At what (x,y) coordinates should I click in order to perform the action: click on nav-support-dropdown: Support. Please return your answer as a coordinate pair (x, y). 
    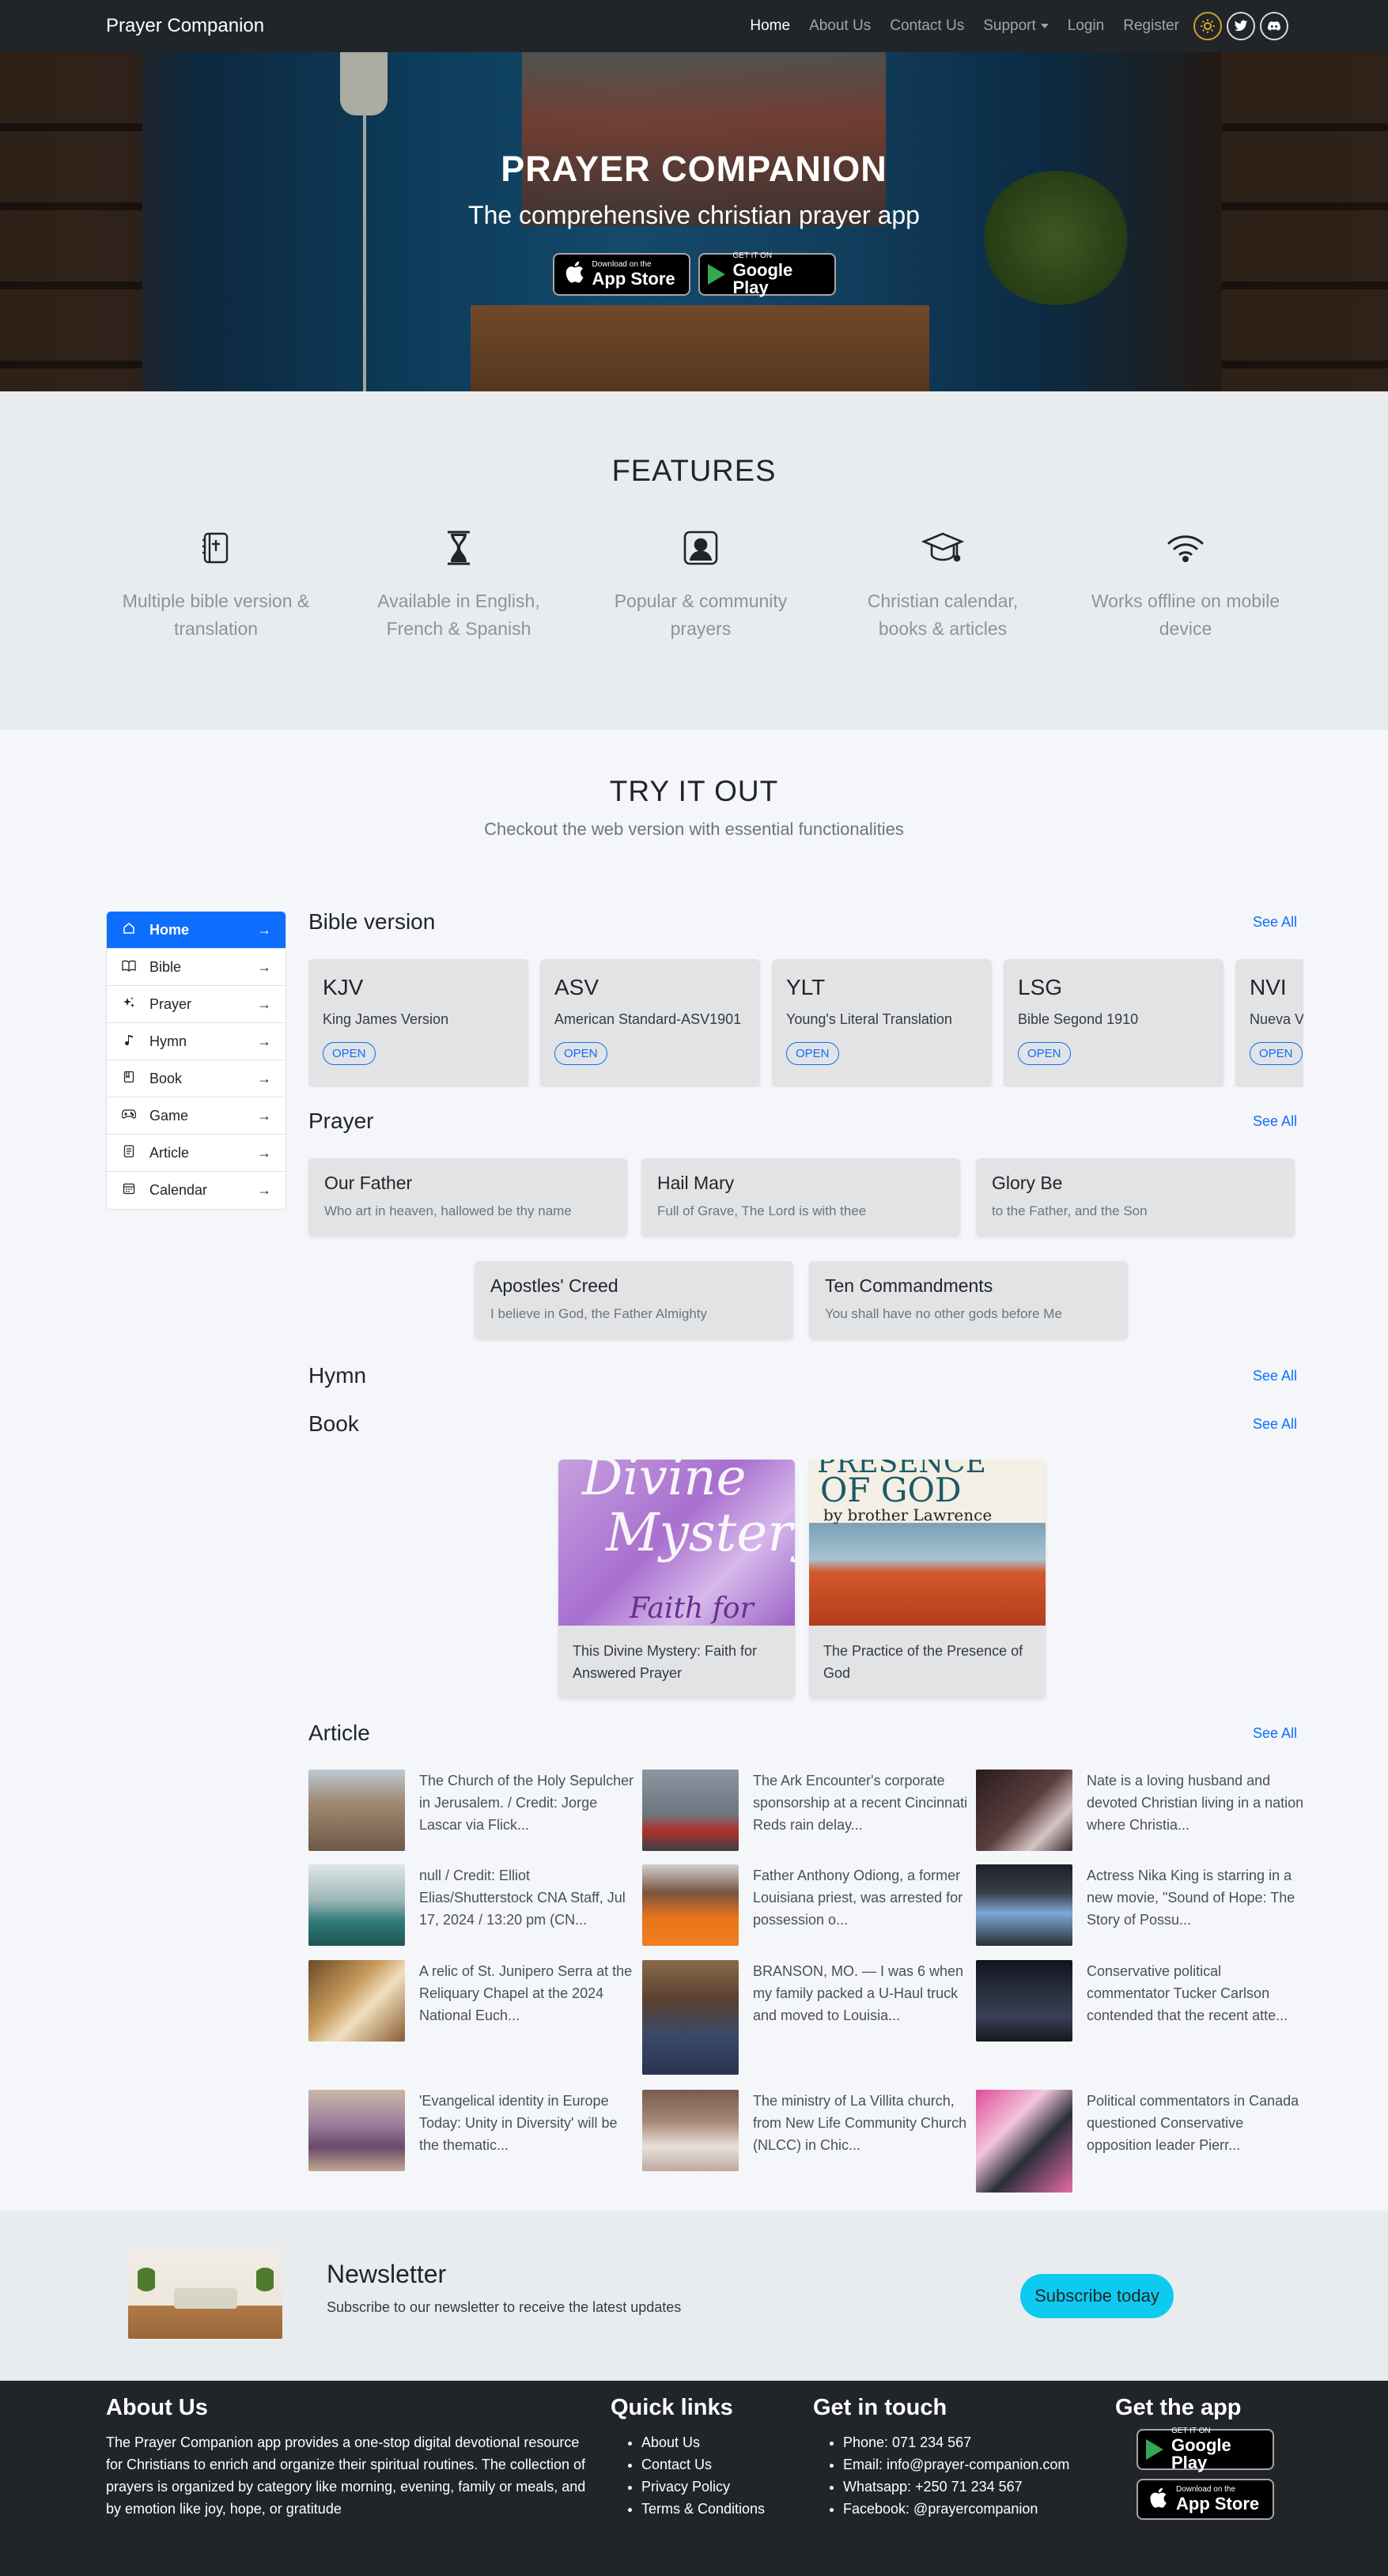
    Looking at the image, I should click on (1016, 26).